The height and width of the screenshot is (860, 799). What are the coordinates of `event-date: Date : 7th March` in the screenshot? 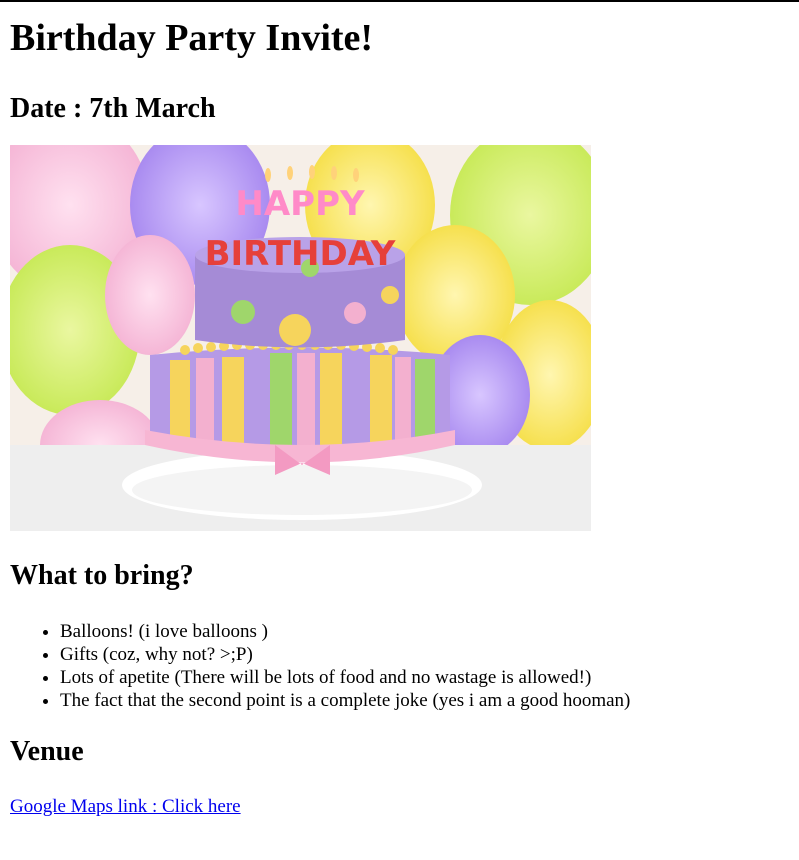 It's located at (113, 108).